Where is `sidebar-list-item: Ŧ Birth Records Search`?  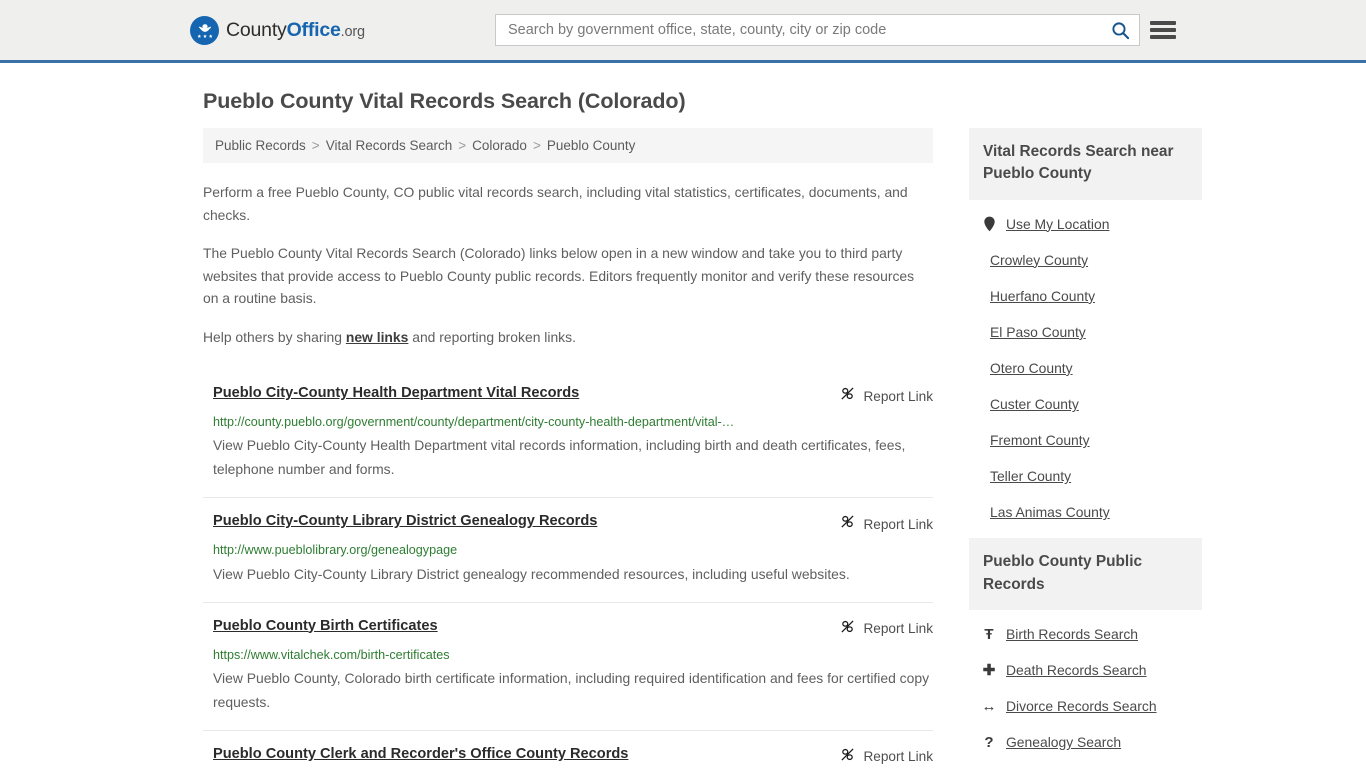
sidebar-list-item: Ŧ Birth Records Search is located at coordinates (1085, 634).